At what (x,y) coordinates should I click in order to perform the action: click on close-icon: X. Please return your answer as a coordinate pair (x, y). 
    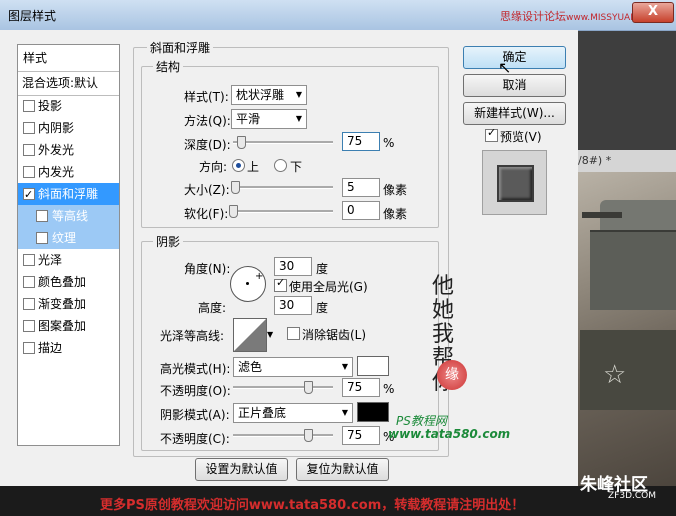
    Looking at the image, I should click on (653, 11).